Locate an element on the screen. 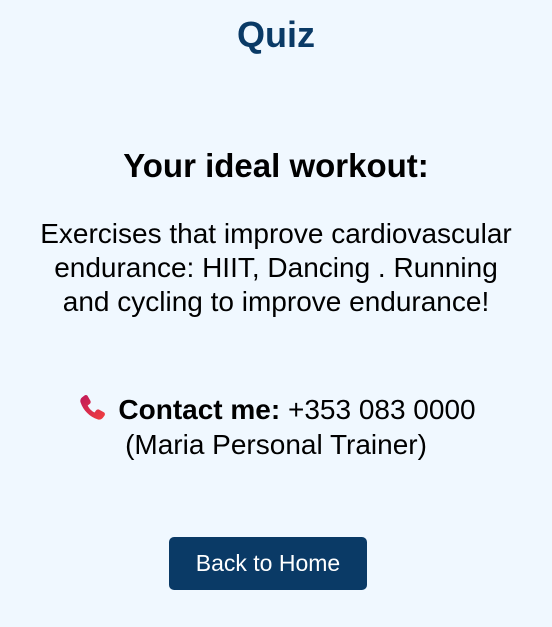 This screenshot has height=627, width=552. contact-label: Contact me: is located at coordinates (199, 409).